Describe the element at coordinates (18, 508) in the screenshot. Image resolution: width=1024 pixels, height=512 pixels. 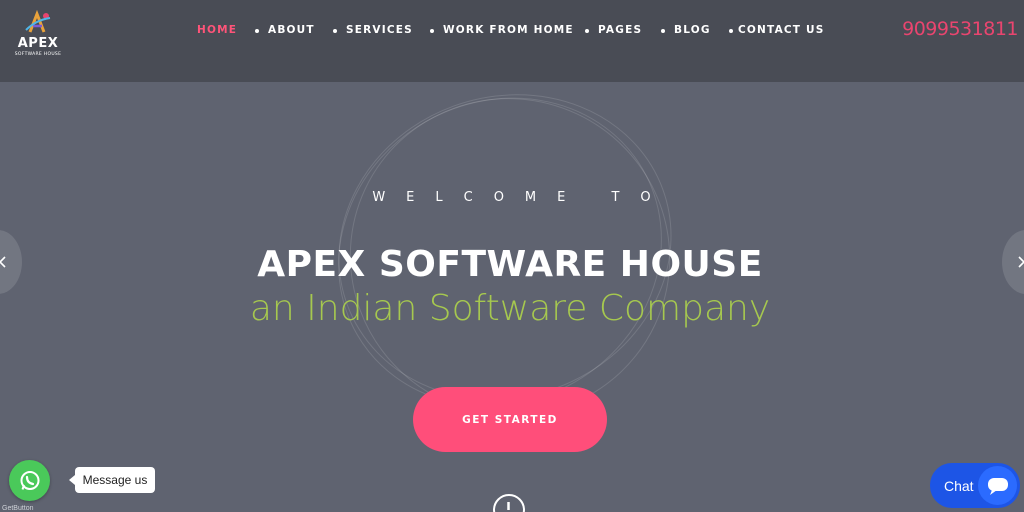
I see `getbutton-credit: GetButton` at that location.